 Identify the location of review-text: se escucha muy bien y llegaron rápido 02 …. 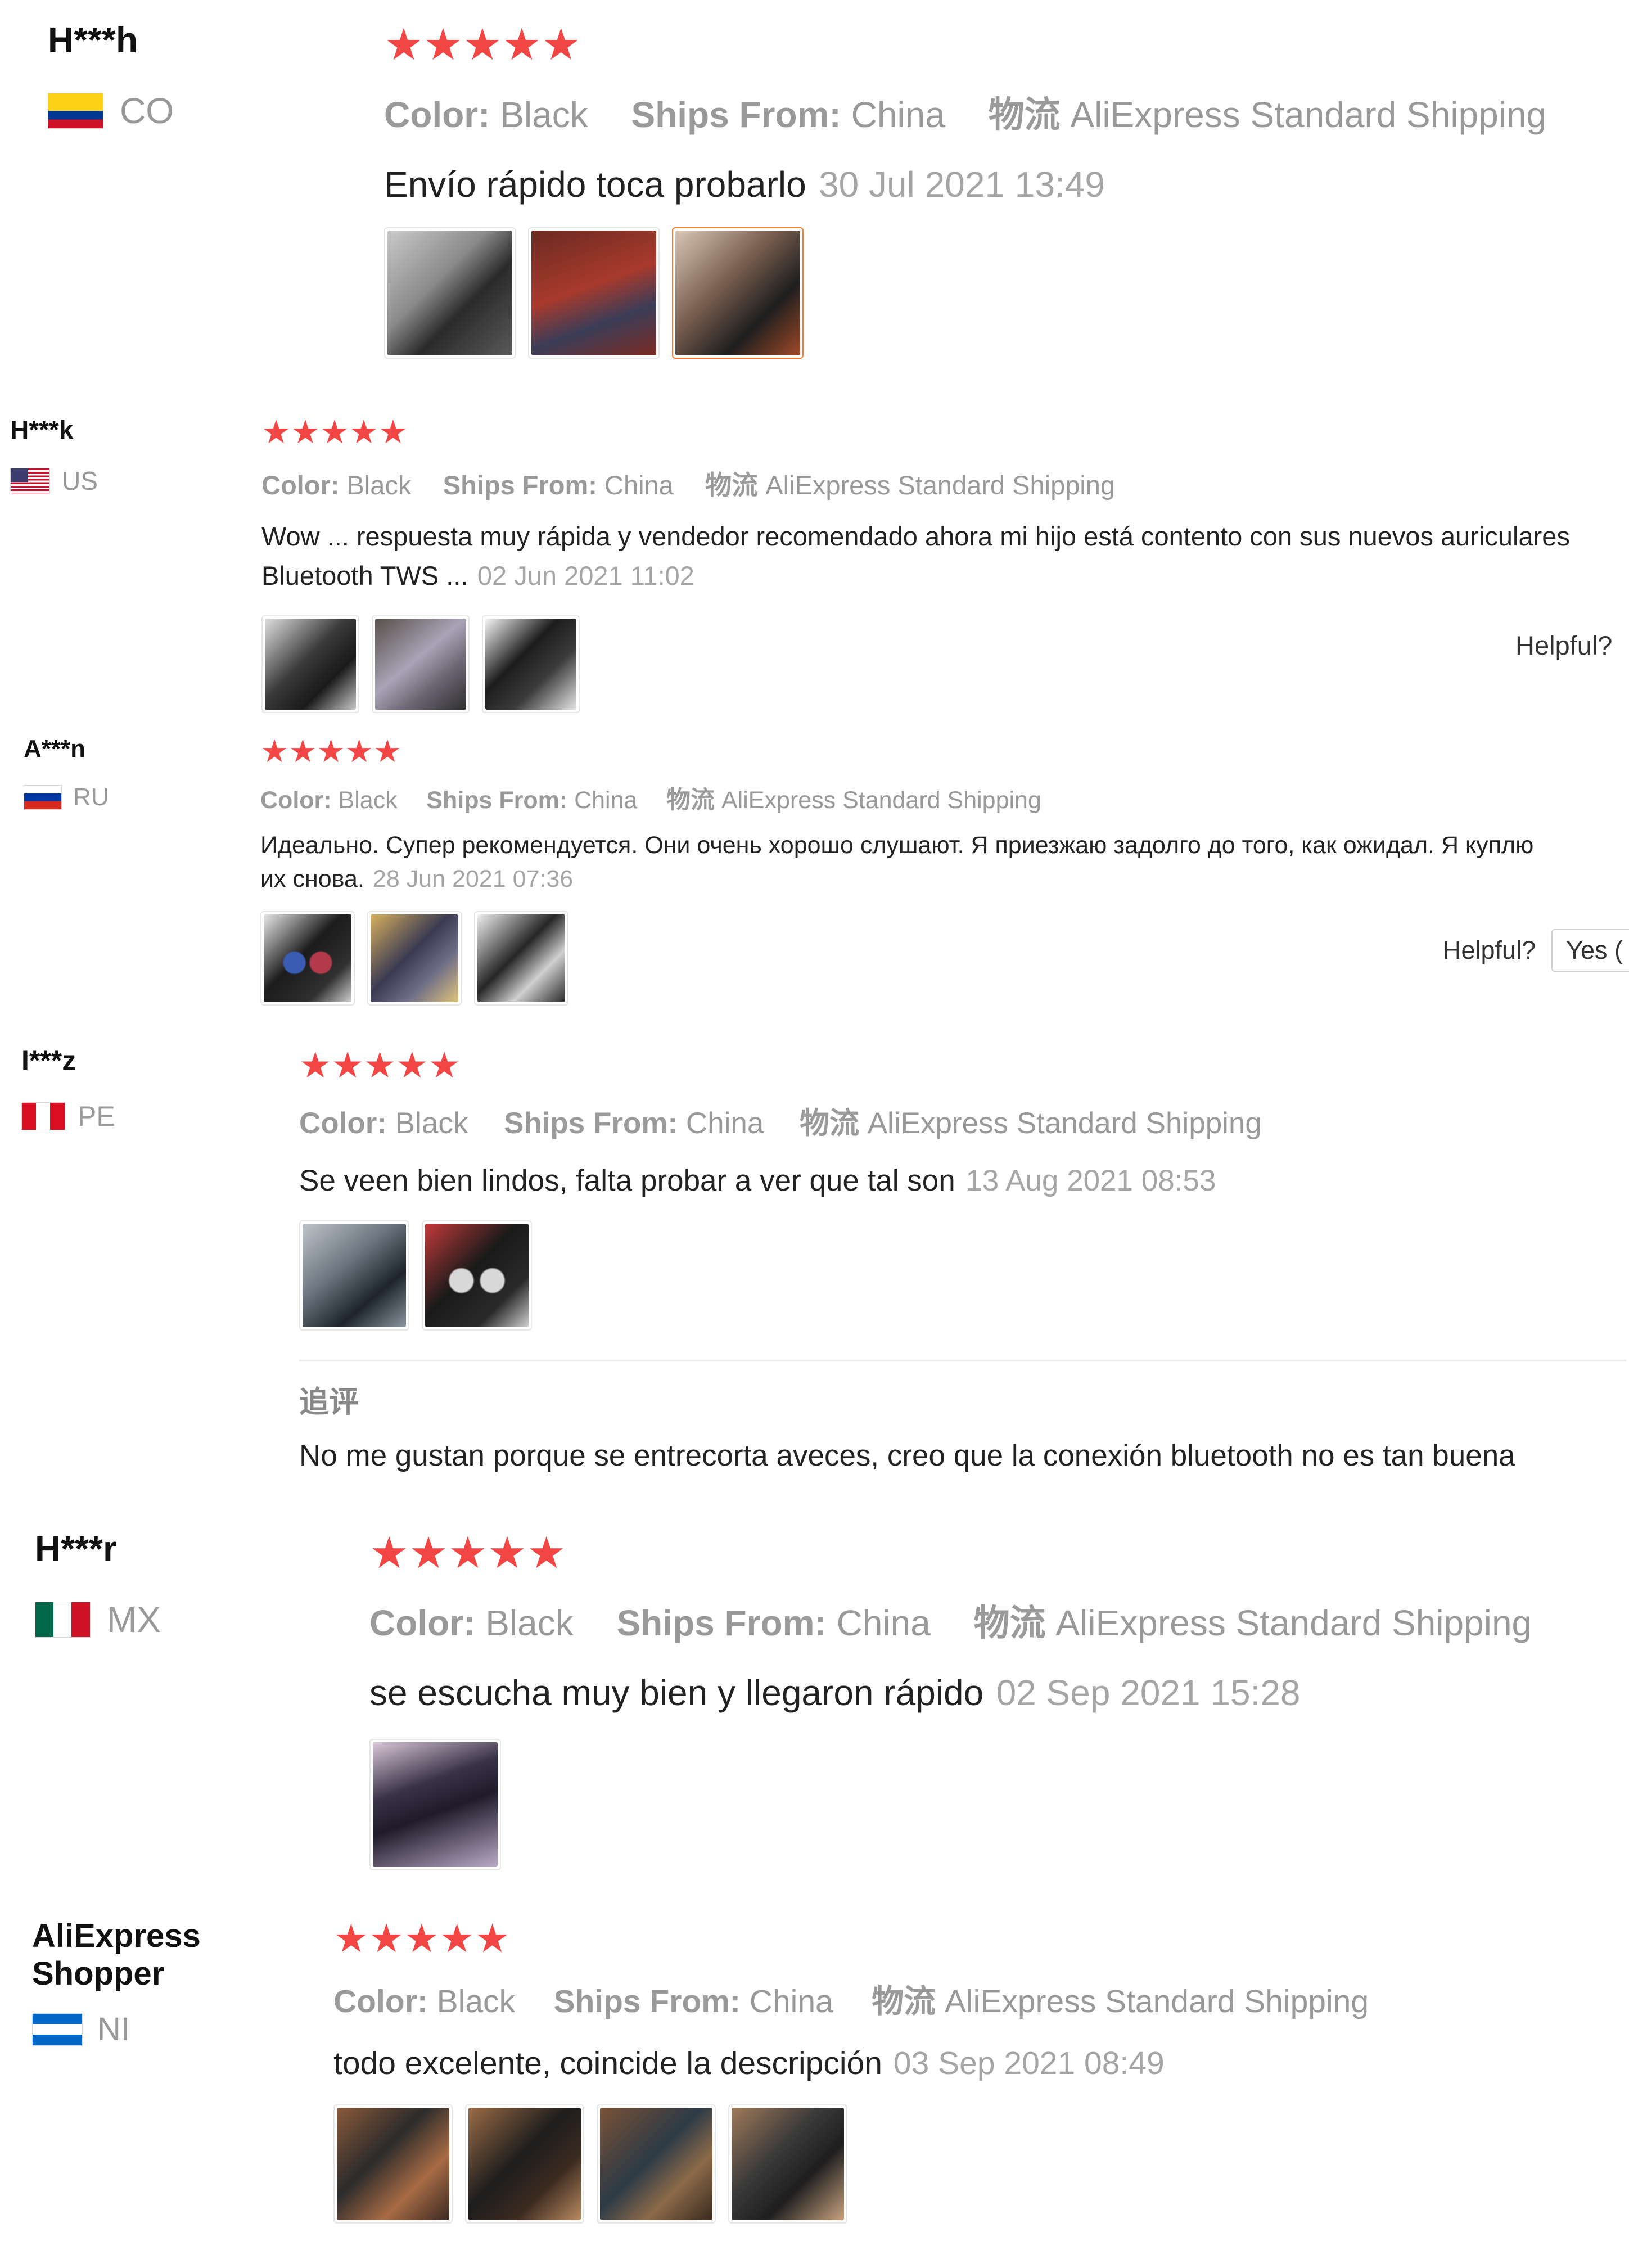
(972, 1693).